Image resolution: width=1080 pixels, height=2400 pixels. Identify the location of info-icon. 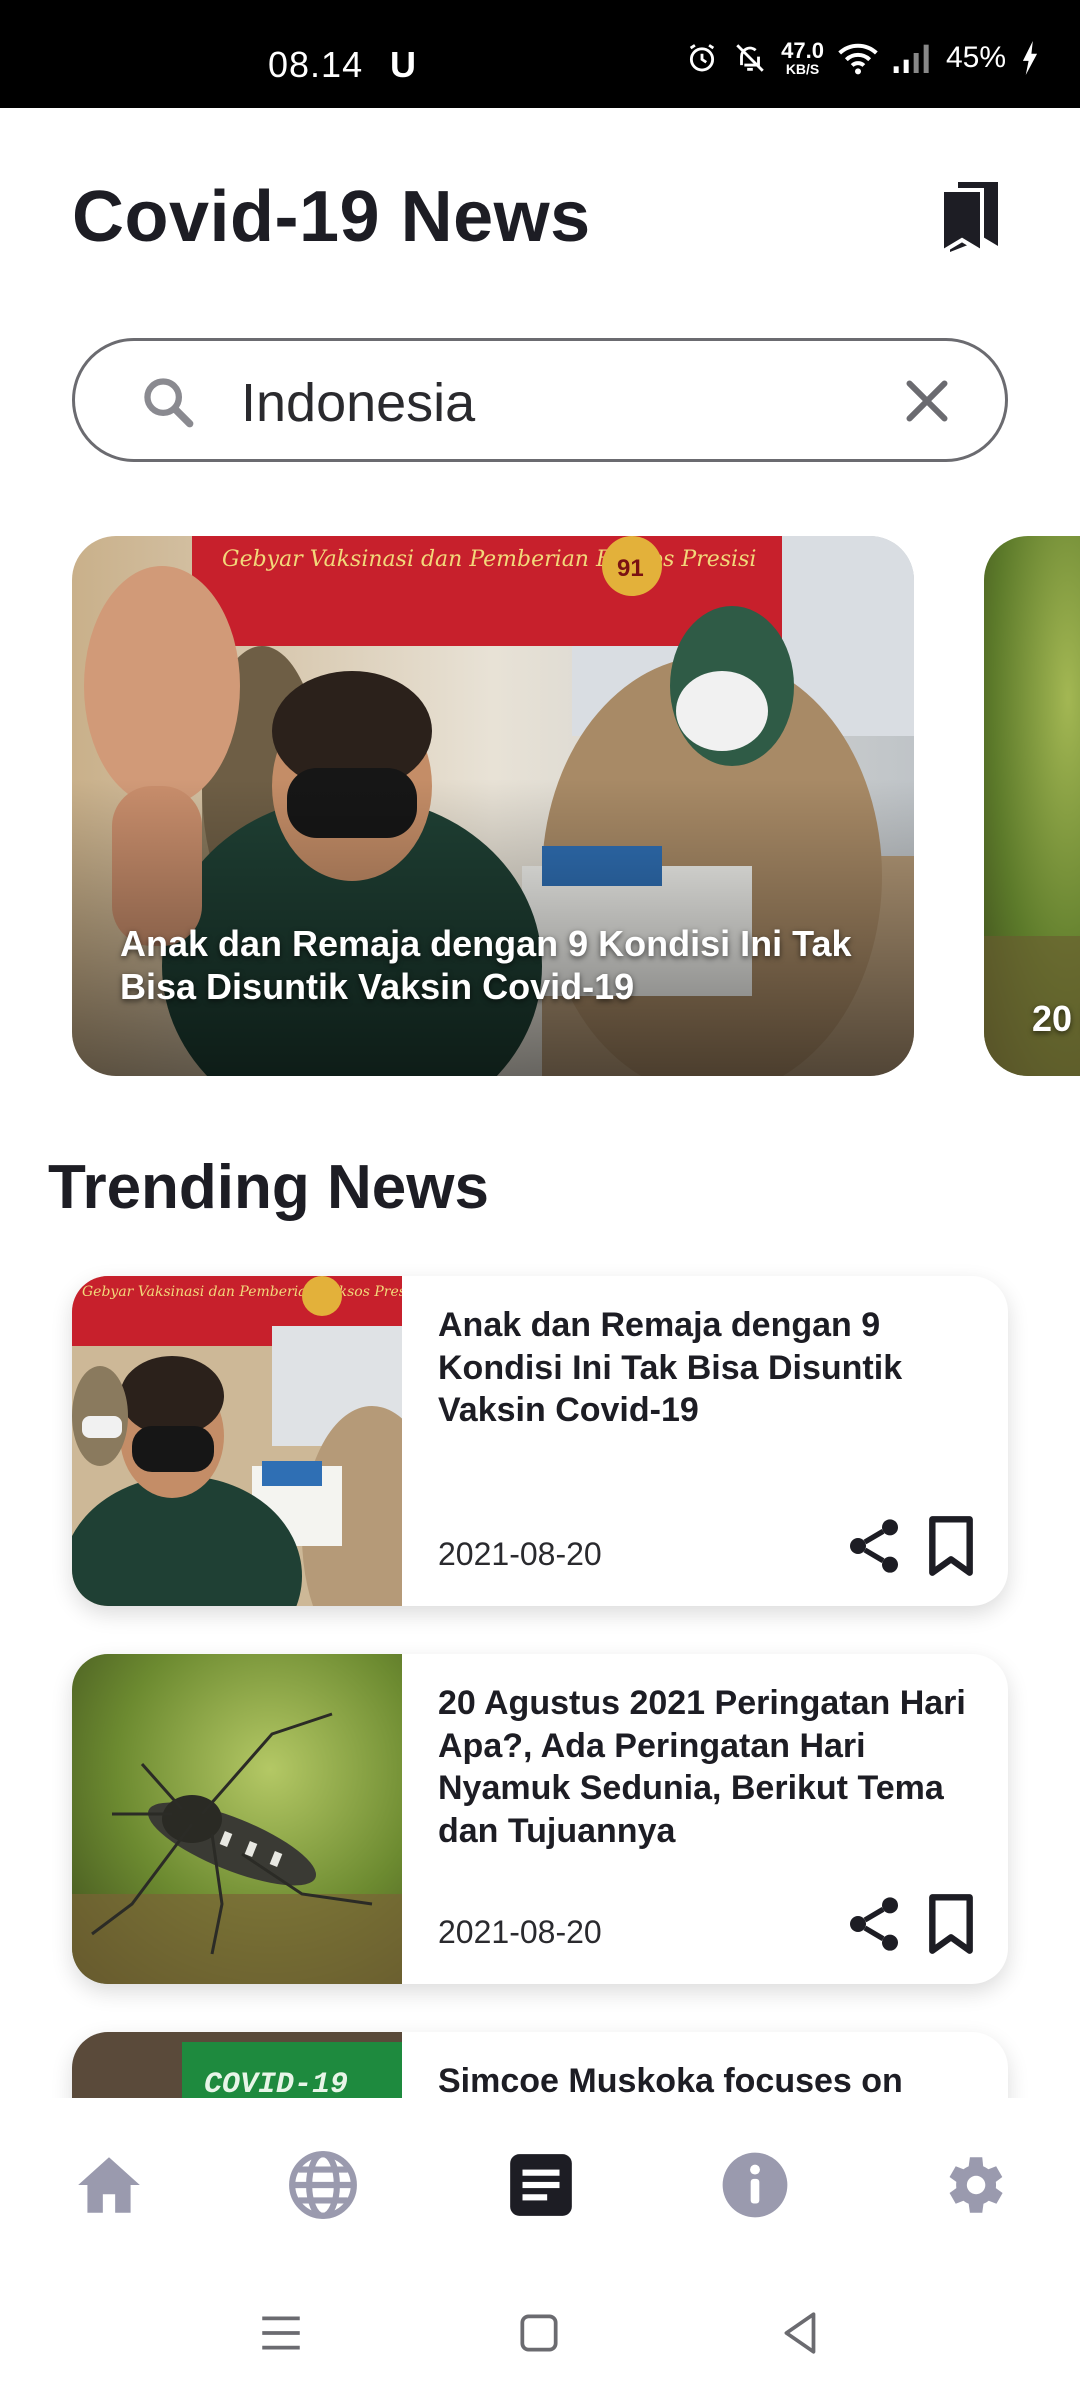
(755, 2185).